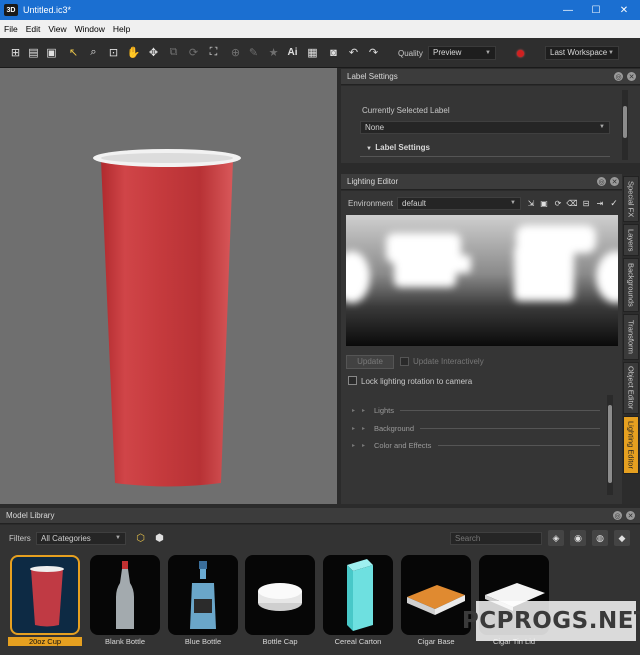  What do you see at coordinates (125, 641) in the screenshot?
I see `library-item-label: Blank Bottle` at bounding box center [125, 641].